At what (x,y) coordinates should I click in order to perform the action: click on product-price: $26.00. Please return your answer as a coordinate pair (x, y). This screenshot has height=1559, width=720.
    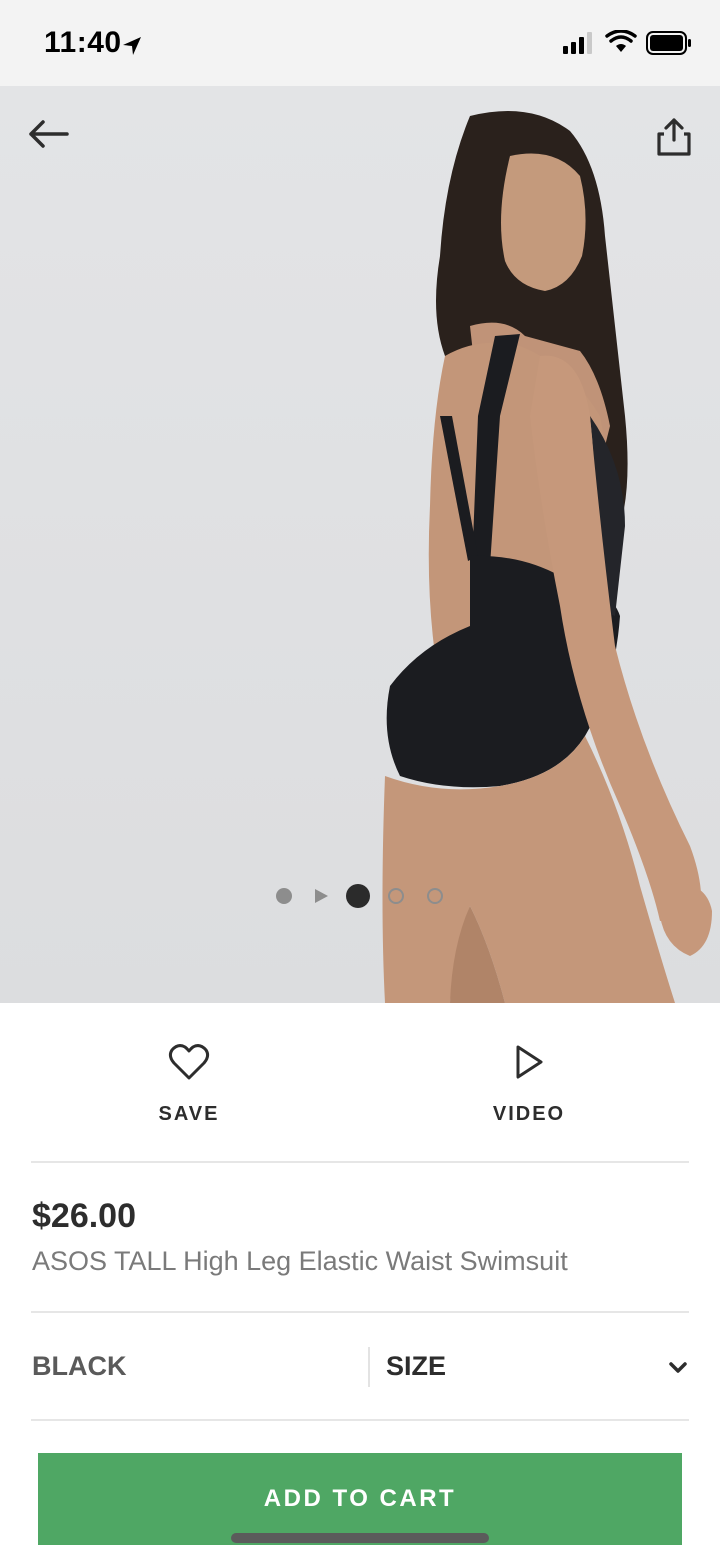
    Looking at the image, I should click on (84, 1216).